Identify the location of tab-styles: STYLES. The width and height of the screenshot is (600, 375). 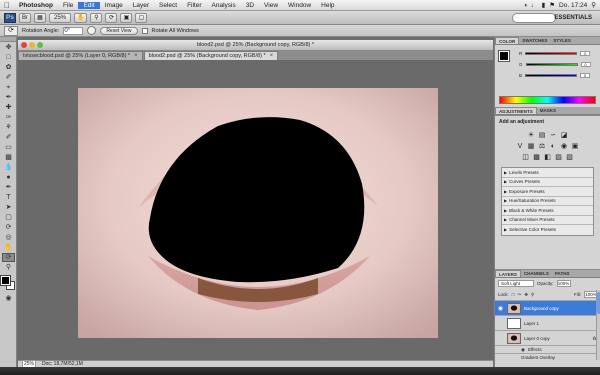
(562, 40).